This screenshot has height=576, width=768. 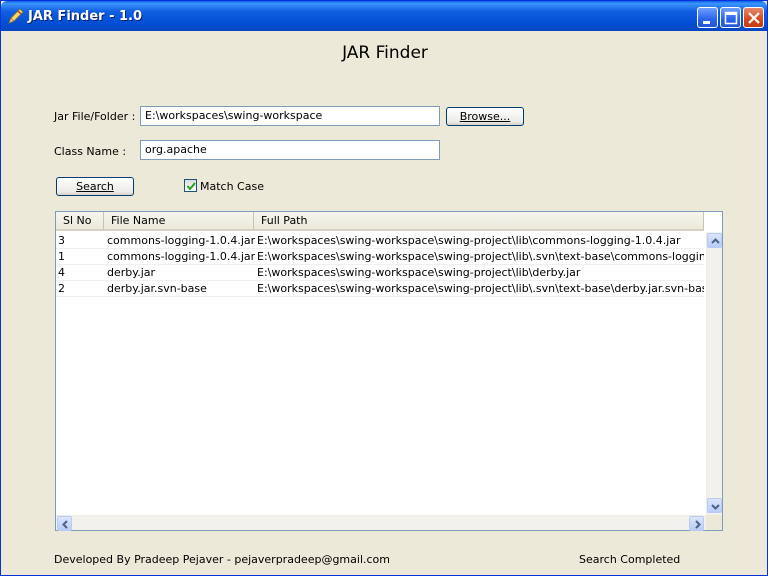 I want to click on close-button, so click(x=753, y=17).